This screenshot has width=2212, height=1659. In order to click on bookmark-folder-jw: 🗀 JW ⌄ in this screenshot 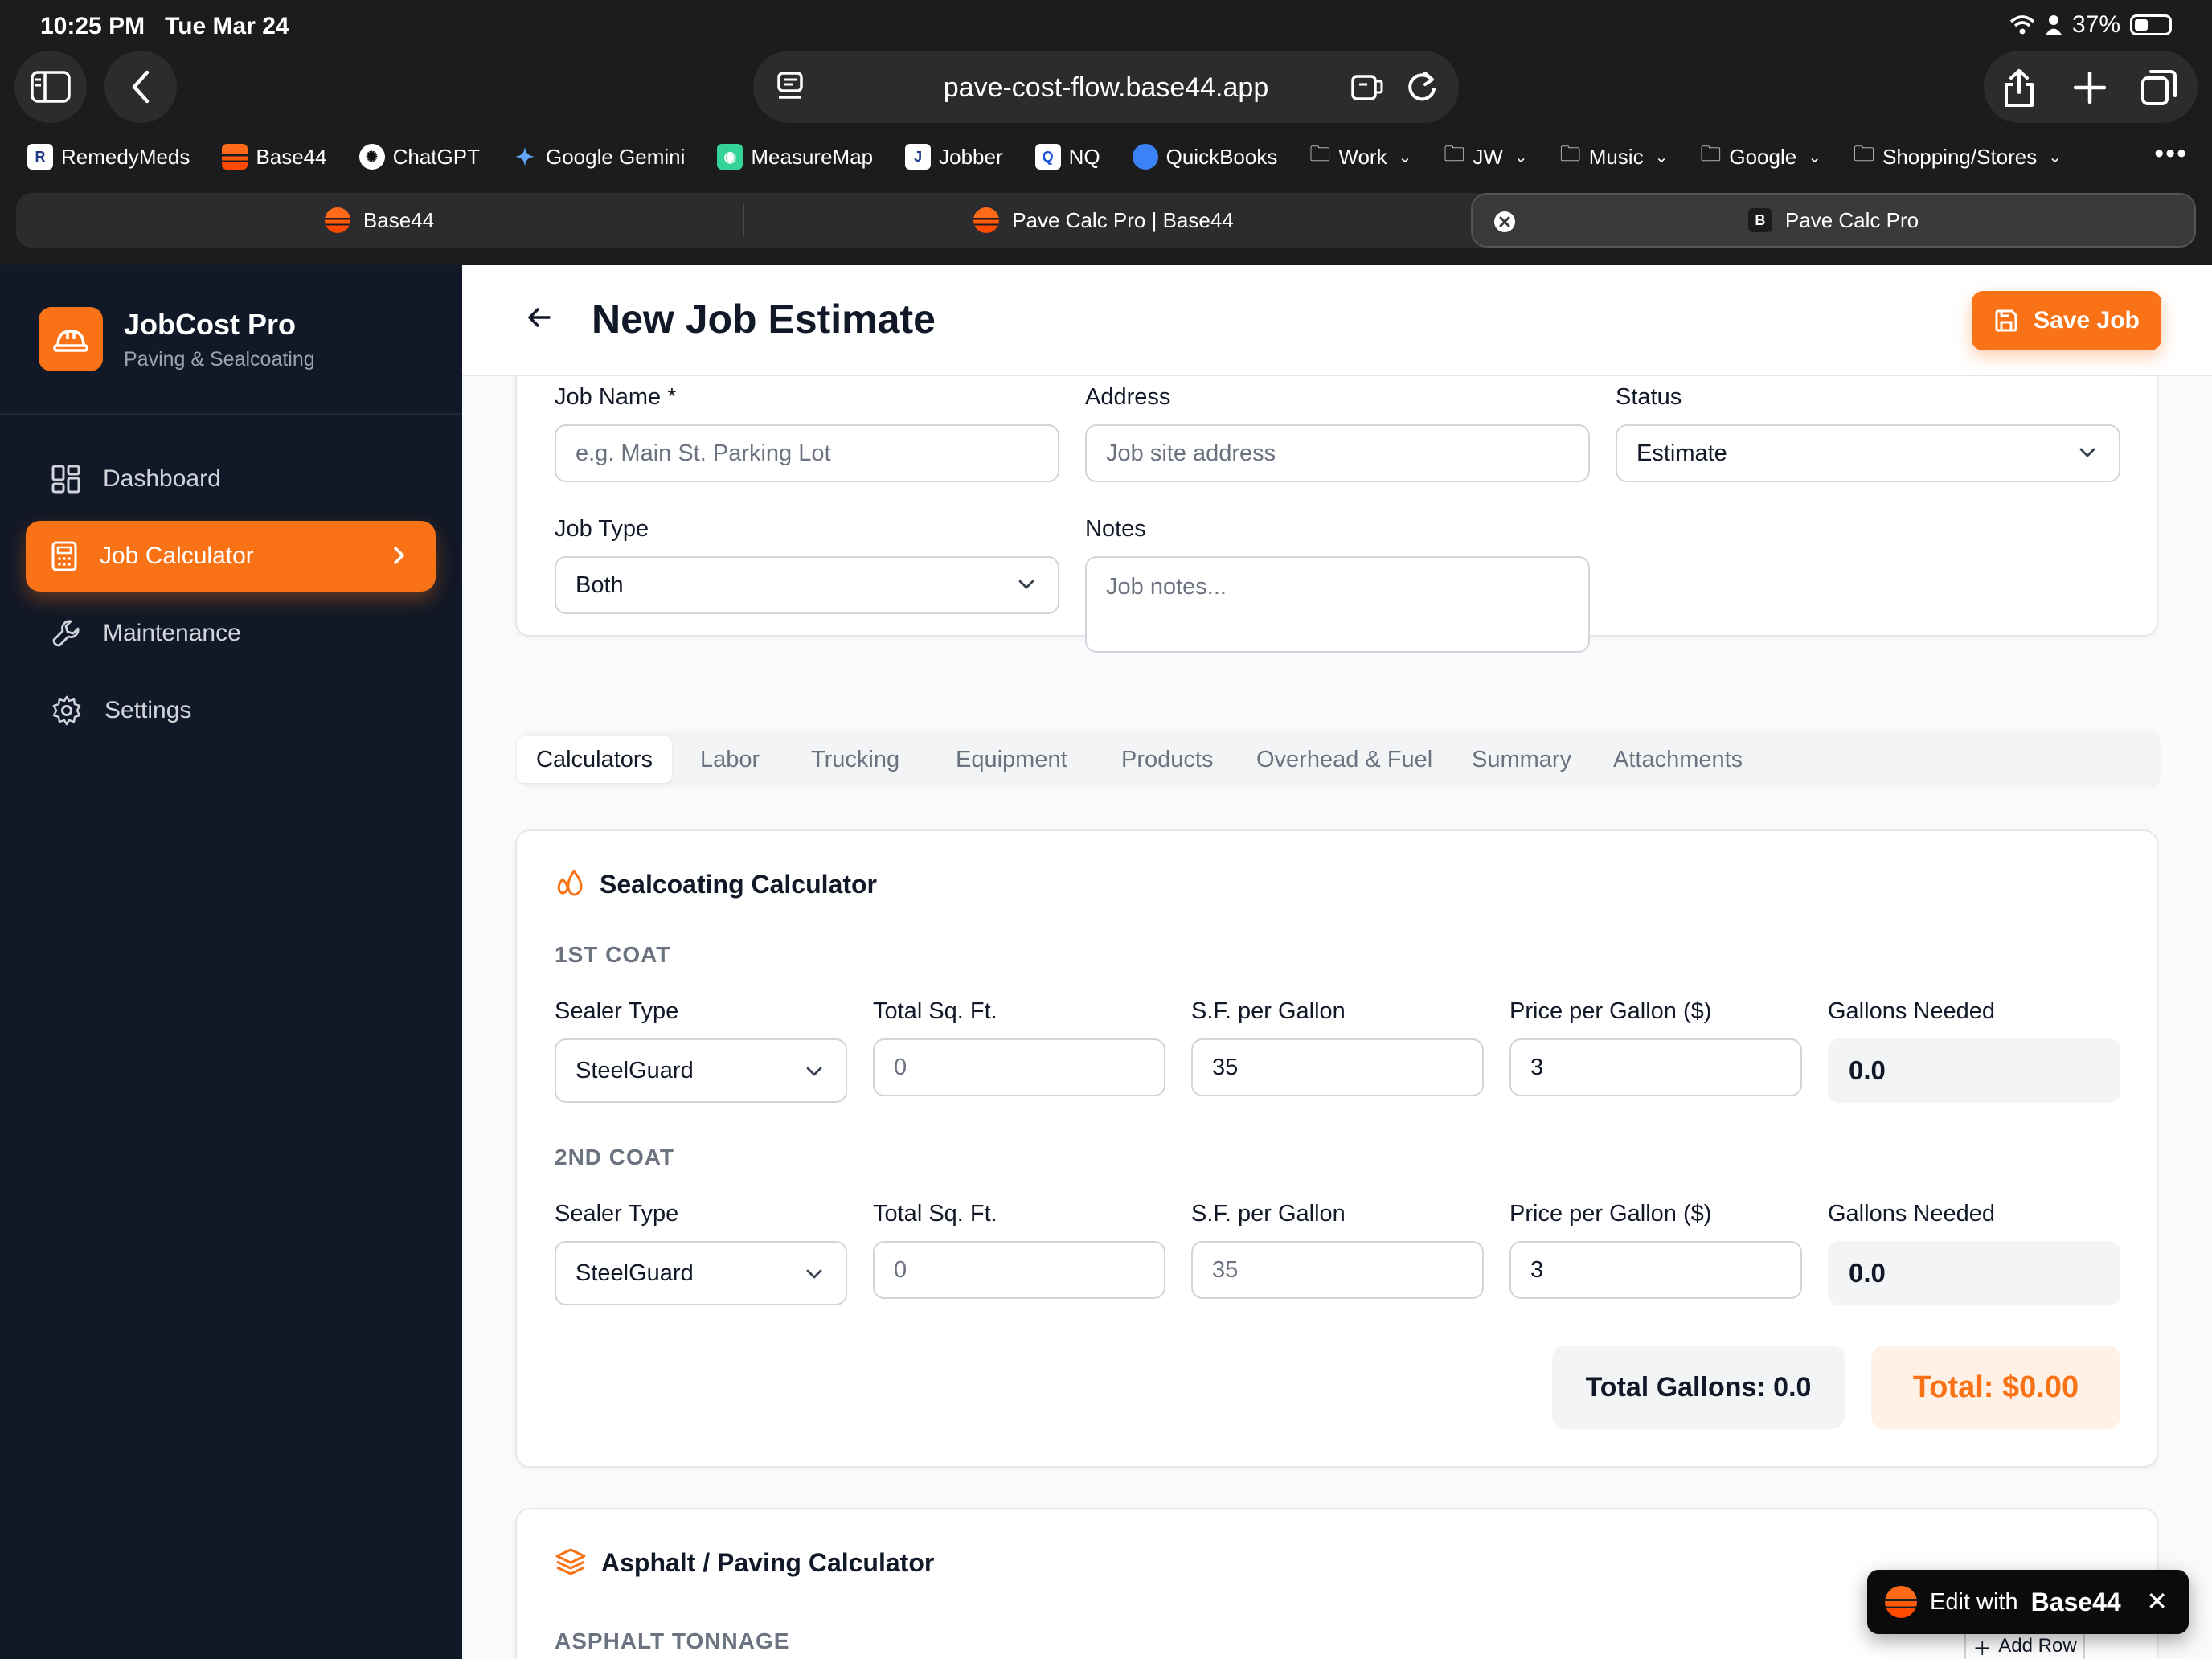, I will do `click(1485, 156)`.